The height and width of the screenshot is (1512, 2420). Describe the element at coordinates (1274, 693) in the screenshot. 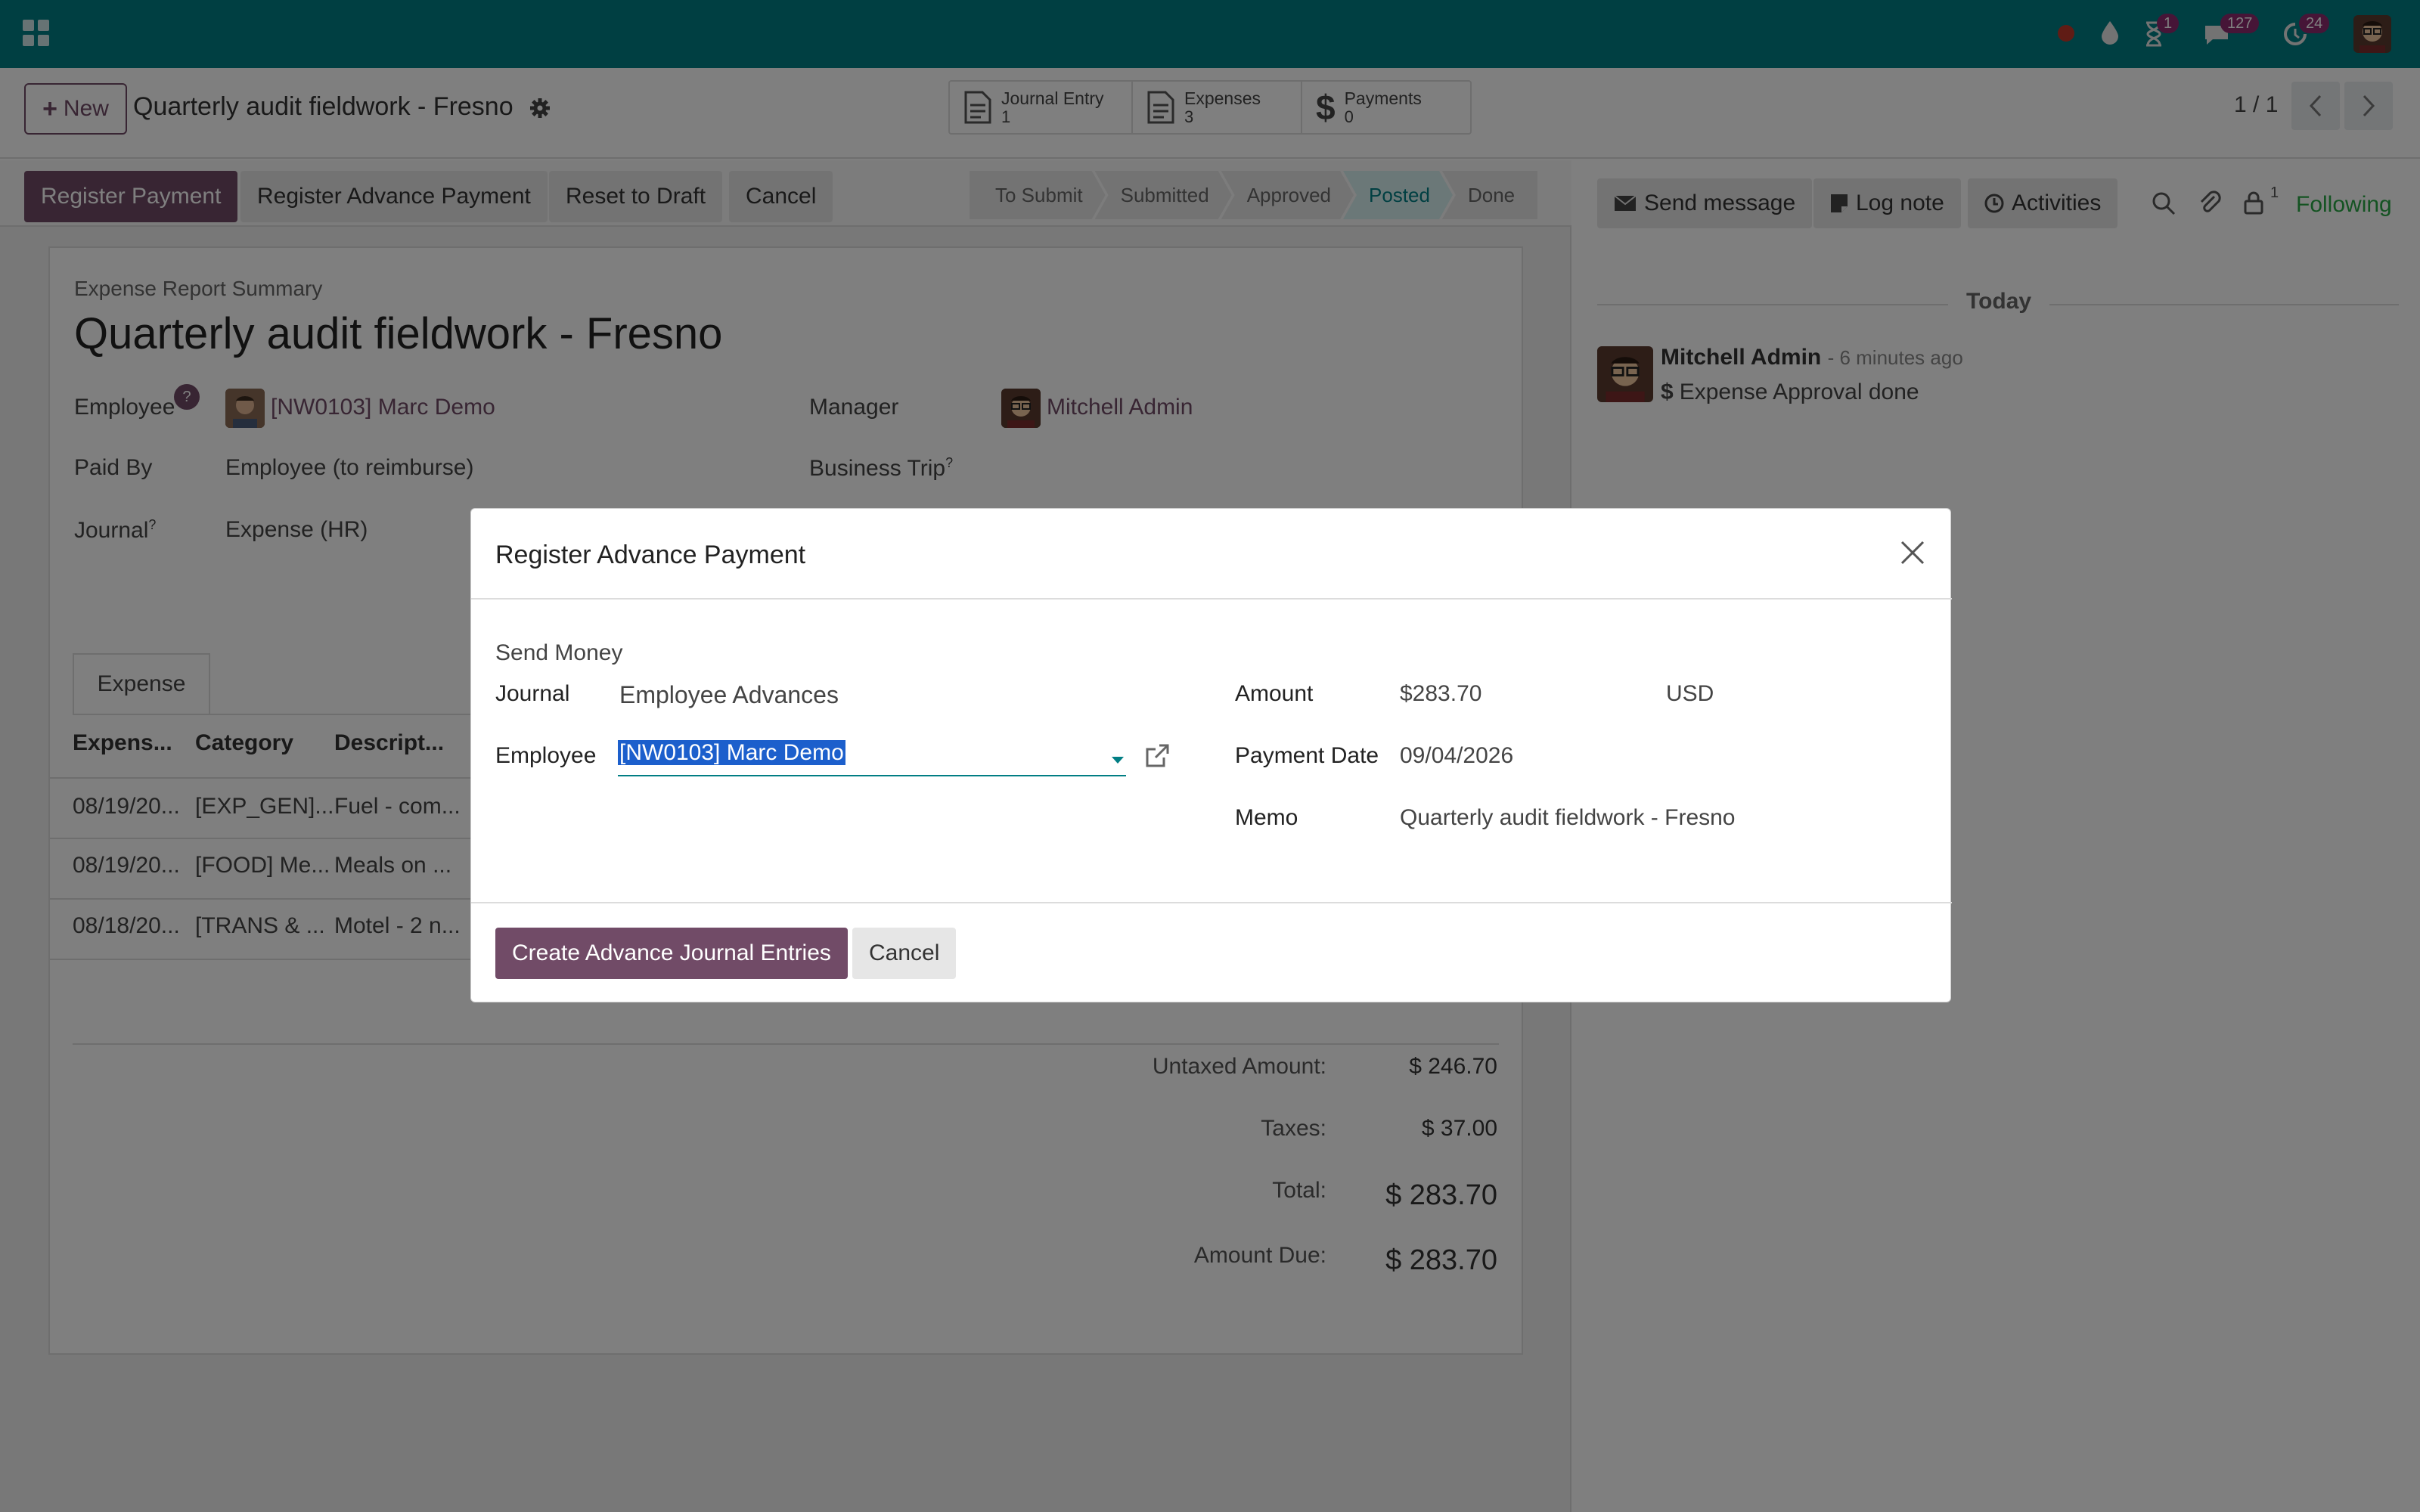

I see `amount-label: Amount` at that location.